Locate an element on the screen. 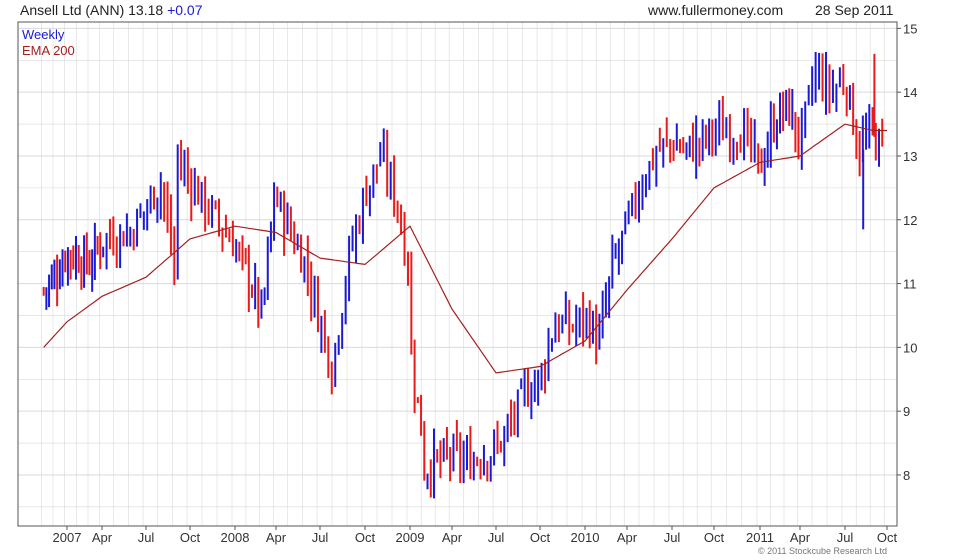 Image resolution: width=980 pixels, height=560 pixels. y-tick-label: 8 is located at coordinates (906, 475).